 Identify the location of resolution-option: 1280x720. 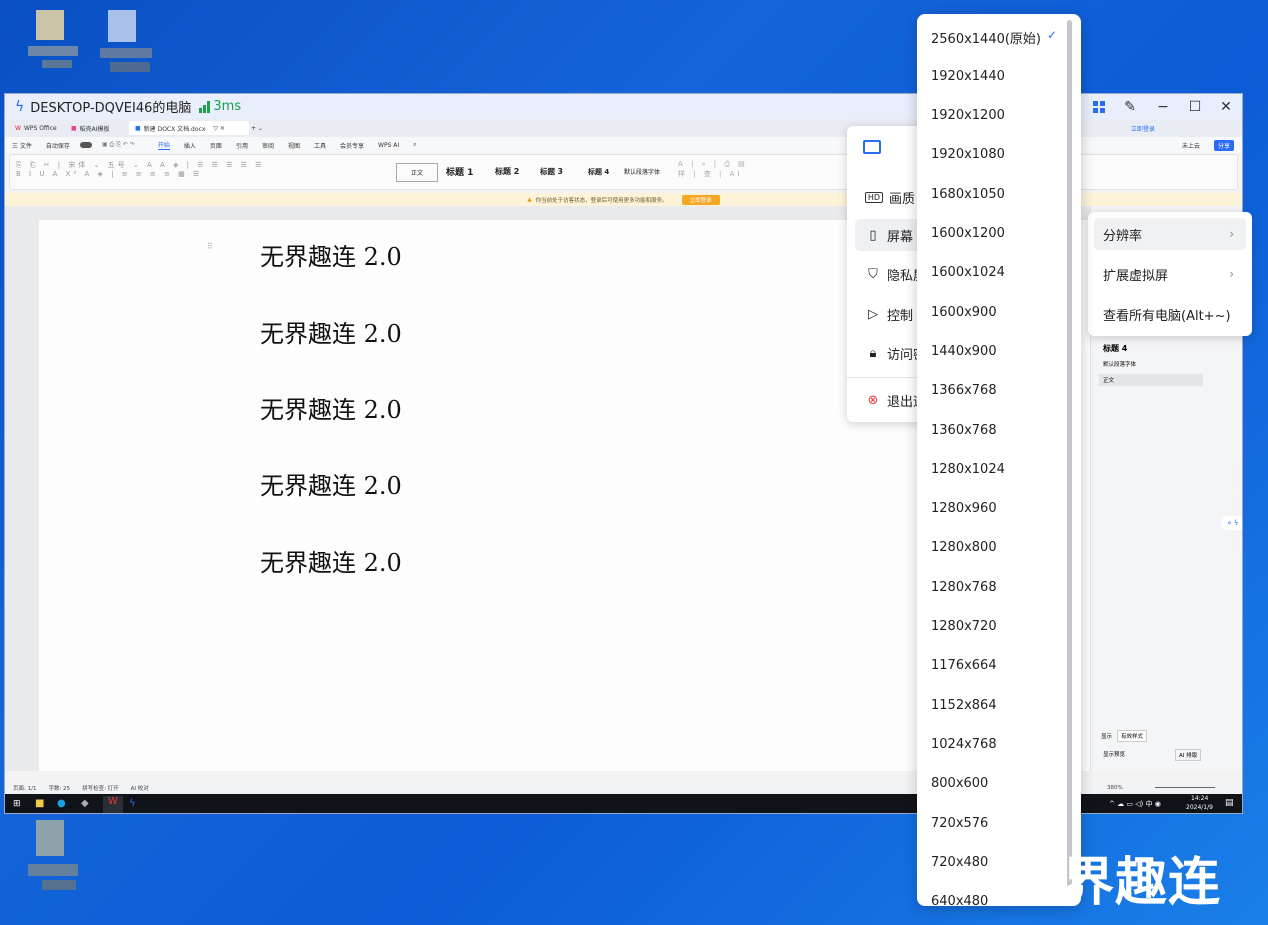
(999, 627).